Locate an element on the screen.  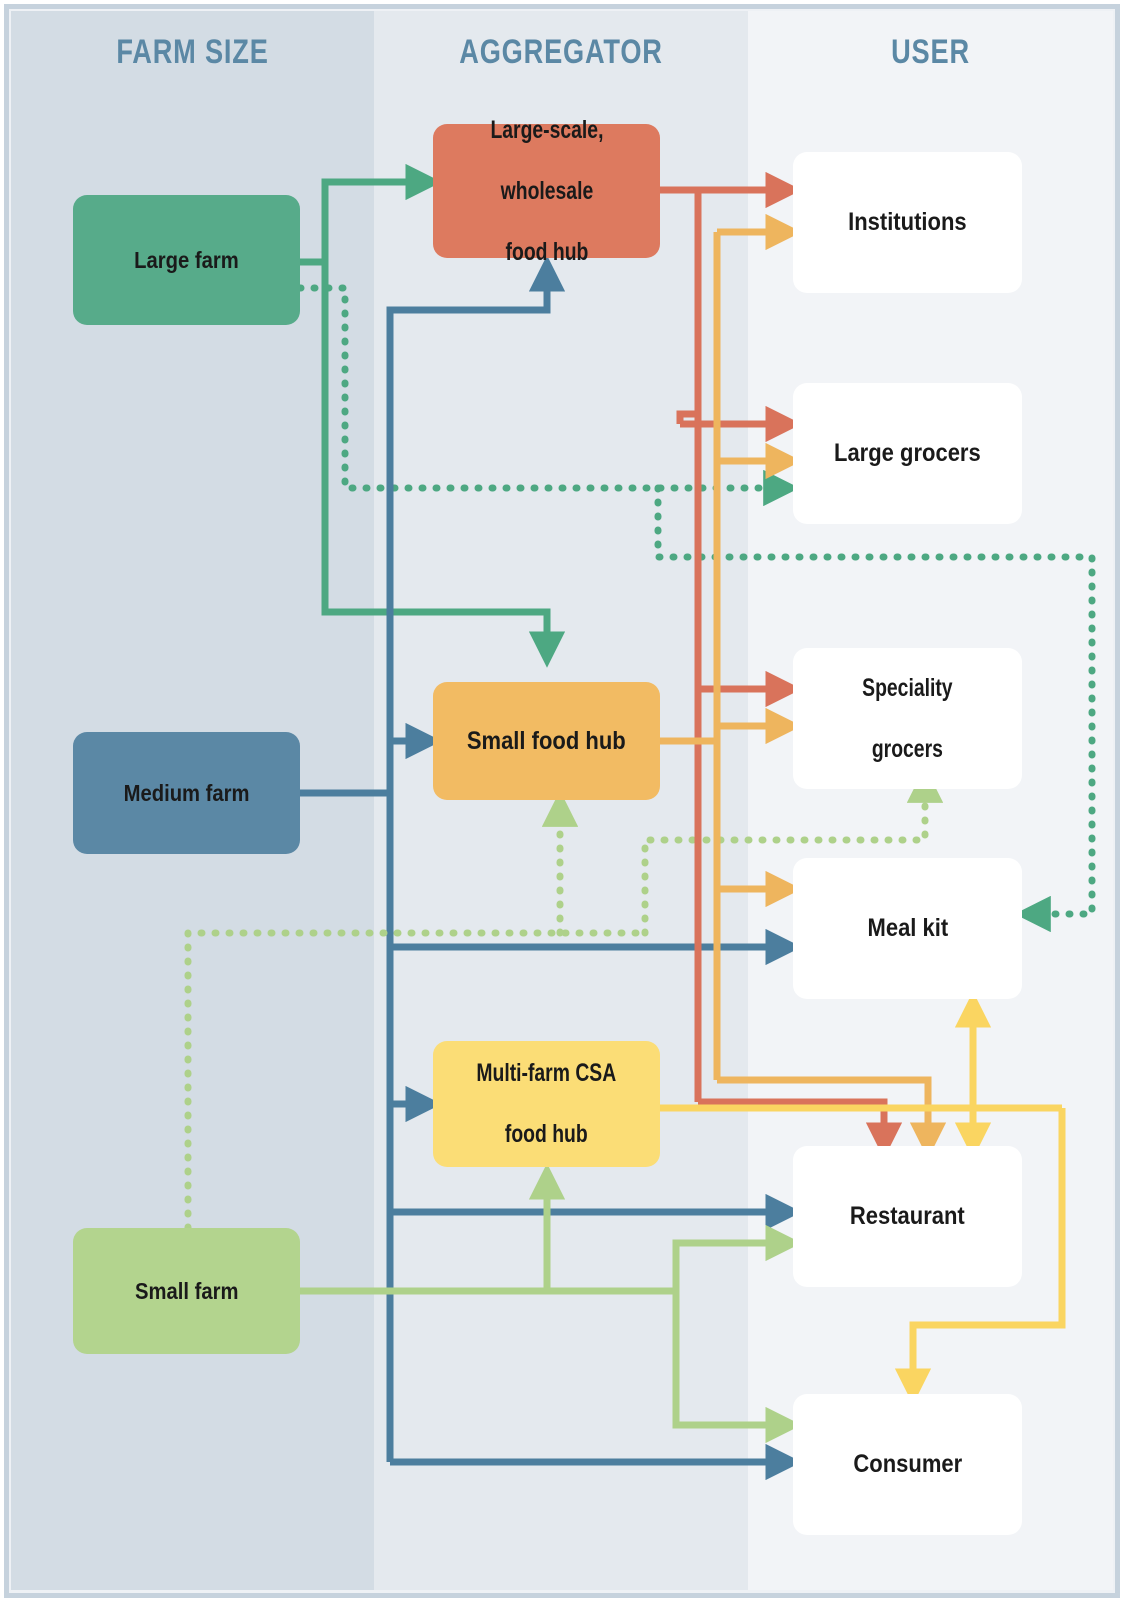
node-large-farm-label: Large farm is located at coordinates (186, 259).